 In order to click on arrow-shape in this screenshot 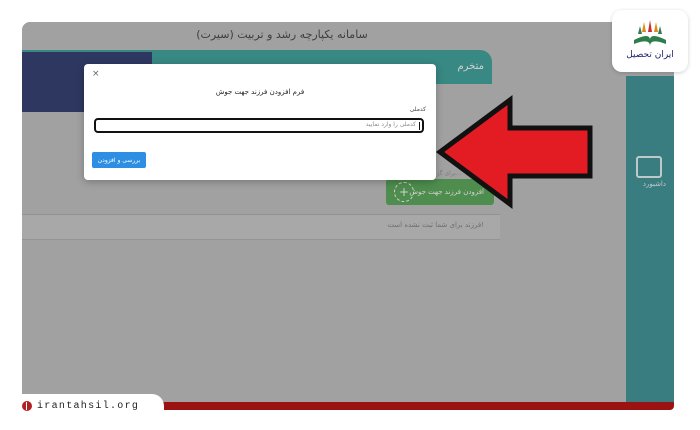, I will do `click(514, 152)`.